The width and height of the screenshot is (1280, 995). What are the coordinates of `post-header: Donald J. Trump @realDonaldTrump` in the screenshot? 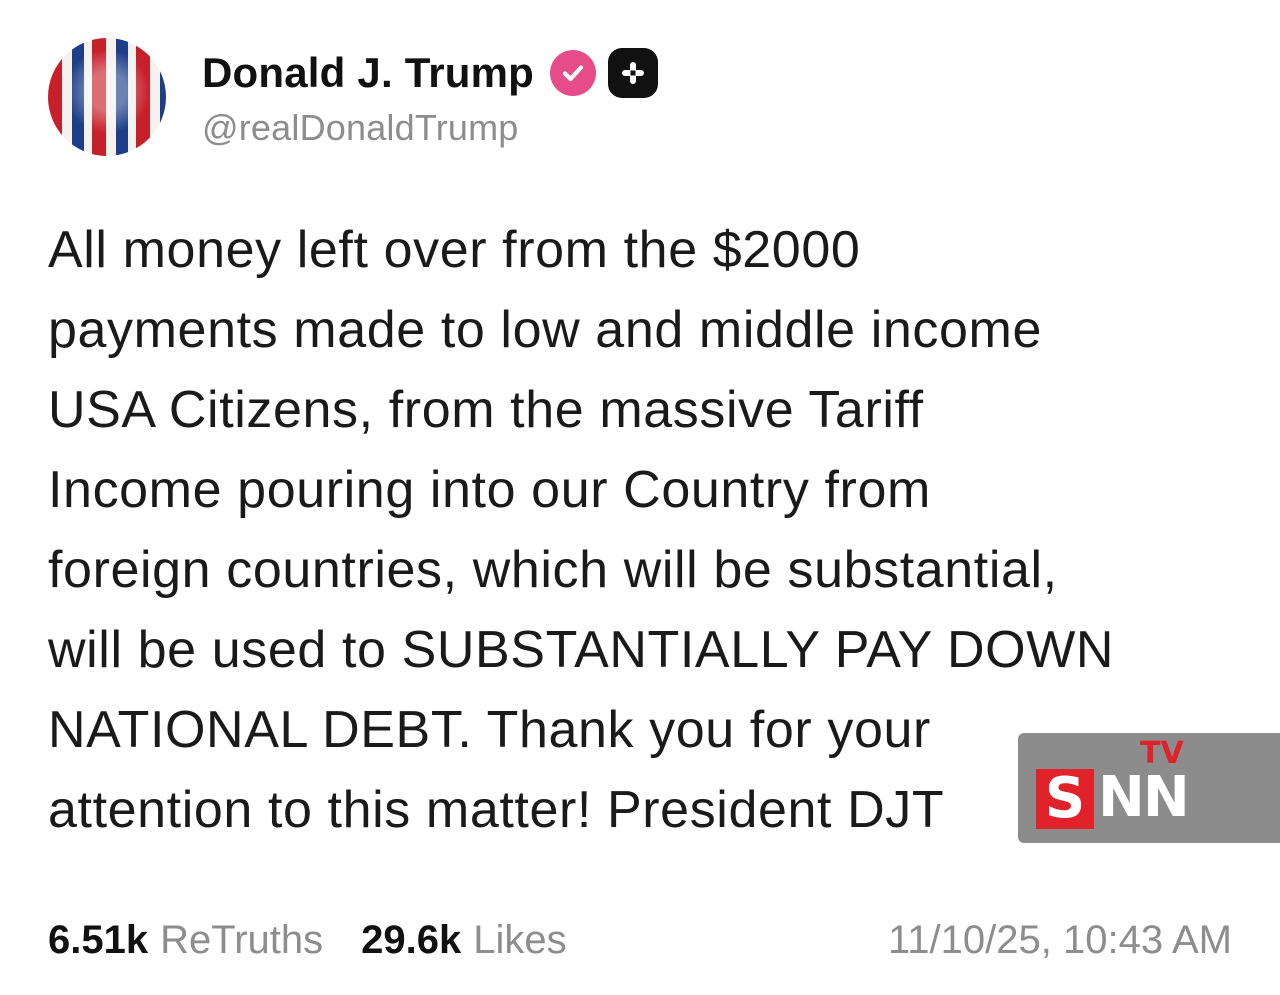 It's located at (353, 97).